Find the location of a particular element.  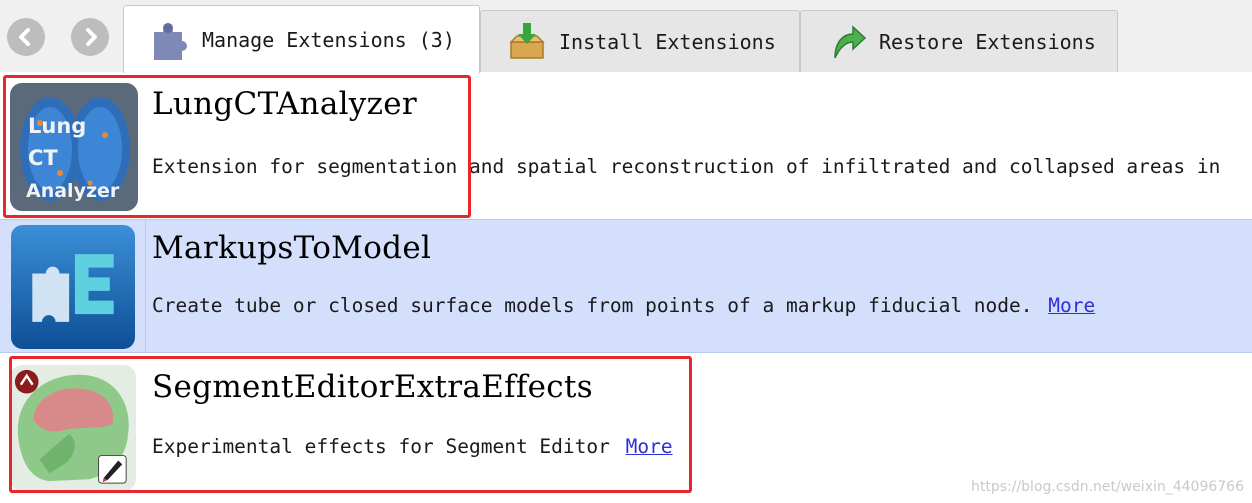

tab-label: Install Extensions is located at coordinates (667, 41).